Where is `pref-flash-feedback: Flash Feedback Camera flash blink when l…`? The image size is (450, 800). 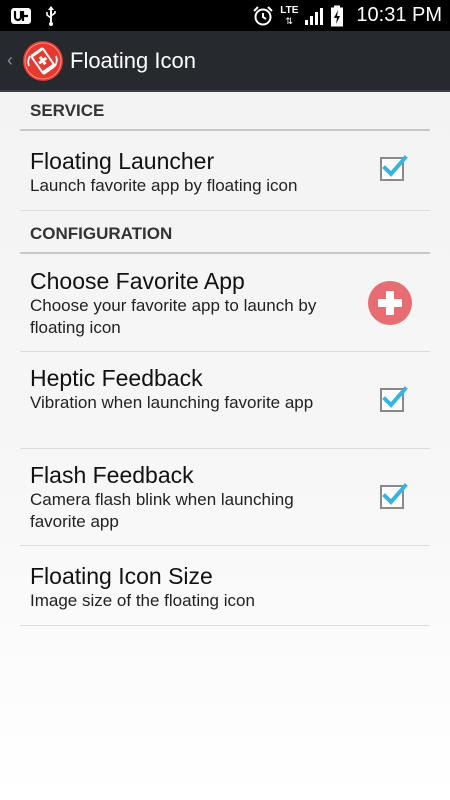
pref-flash-feedback: Flash Feedback Camera flash blink when l… is located at coordinates (225, 497).